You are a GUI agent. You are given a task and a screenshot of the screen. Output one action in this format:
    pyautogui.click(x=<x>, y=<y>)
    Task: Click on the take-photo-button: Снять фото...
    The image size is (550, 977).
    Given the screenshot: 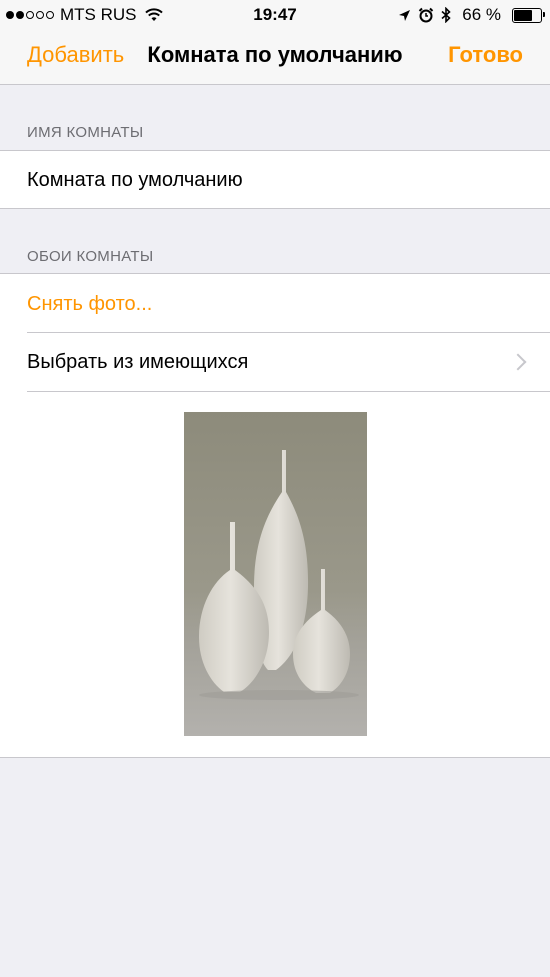 What is the action you would take?
    pyautogui.click(x=288, y=304)
    